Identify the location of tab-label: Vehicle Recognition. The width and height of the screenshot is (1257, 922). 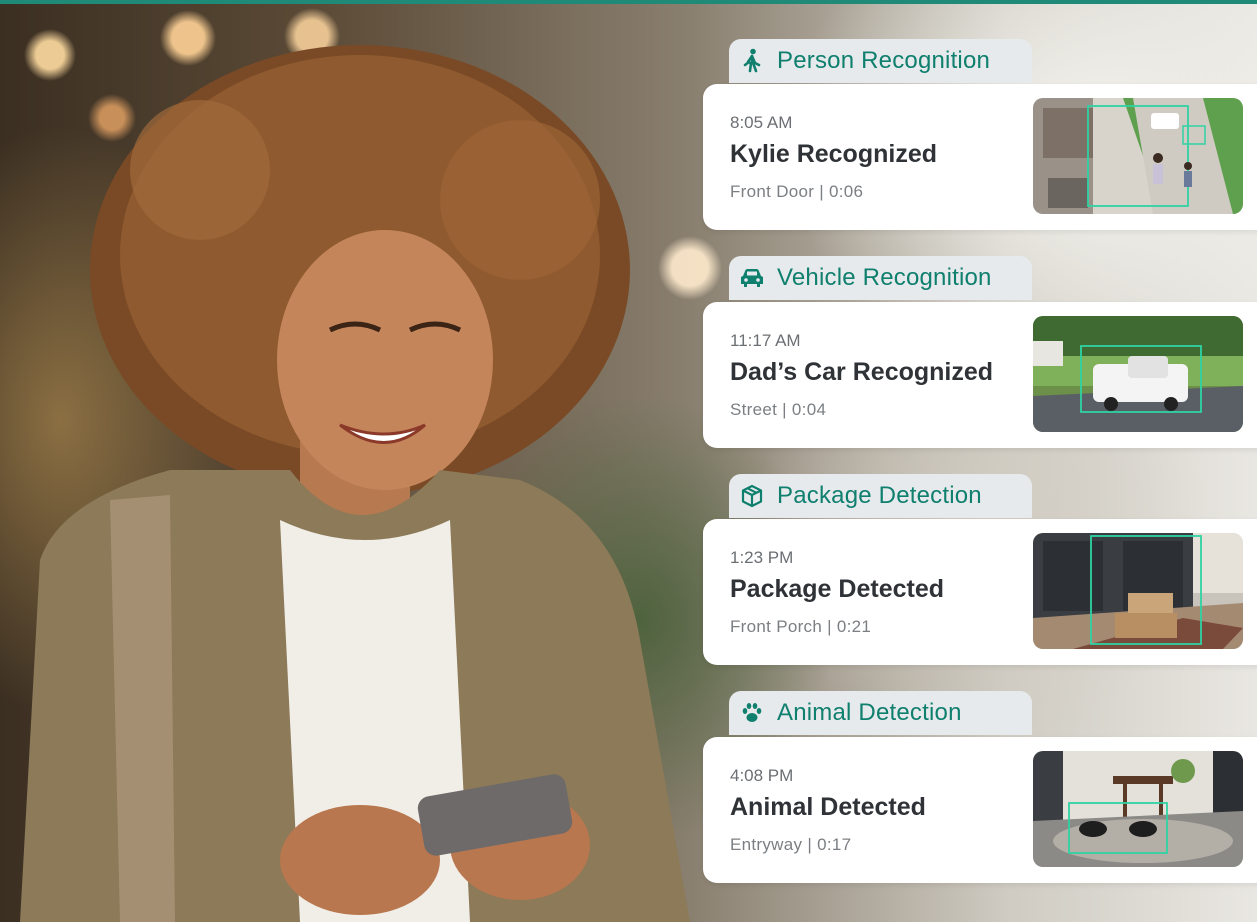
(884, 277).